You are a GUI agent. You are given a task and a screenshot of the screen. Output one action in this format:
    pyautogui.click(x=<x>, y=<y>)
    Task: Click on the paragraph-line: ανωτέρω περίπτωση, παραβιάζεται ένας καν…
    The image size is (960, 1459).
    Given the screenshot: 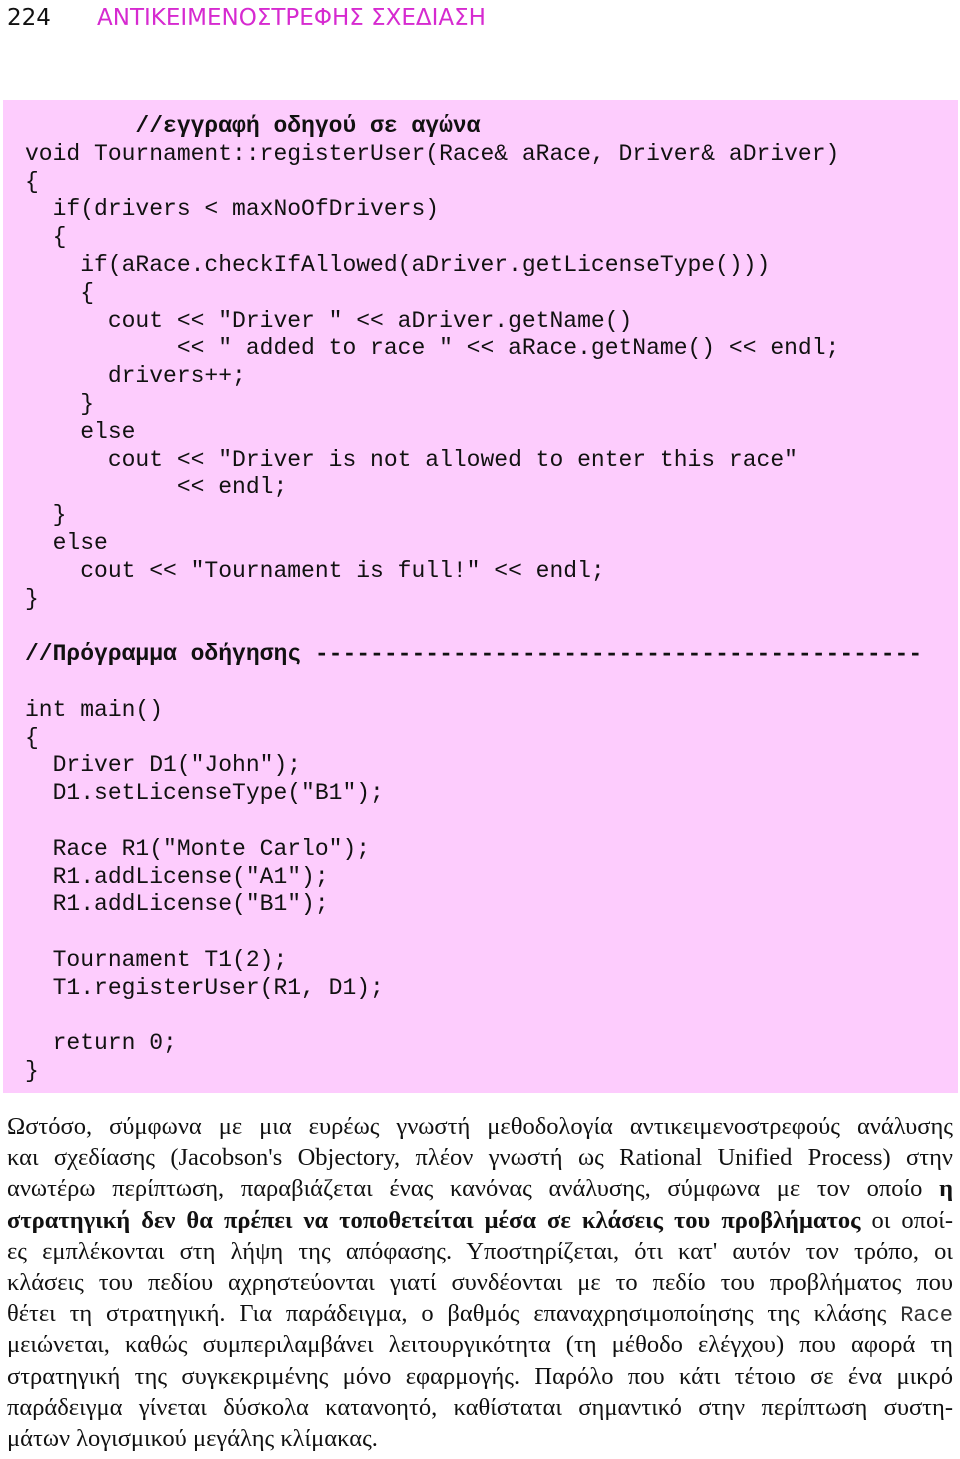 What is the action you would take?
    pyautogui.click(x=480, y=1188)
    